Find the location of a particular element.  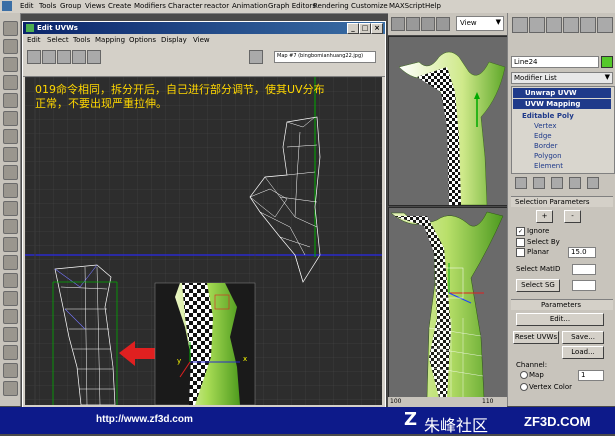

view-dropdown: View ▼ is located at coordinates (480, 23).